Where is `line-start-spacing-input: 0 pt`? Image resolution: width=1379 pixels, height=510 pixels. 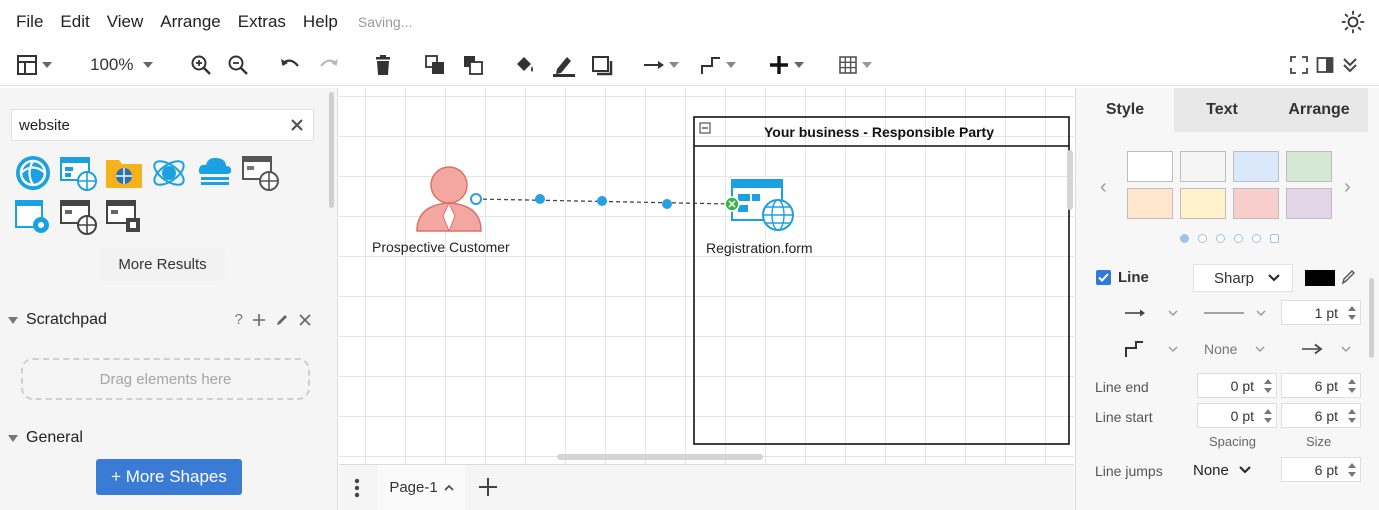
line-start-spacing-input: 0 pt is located at coordinates (1237, 415).